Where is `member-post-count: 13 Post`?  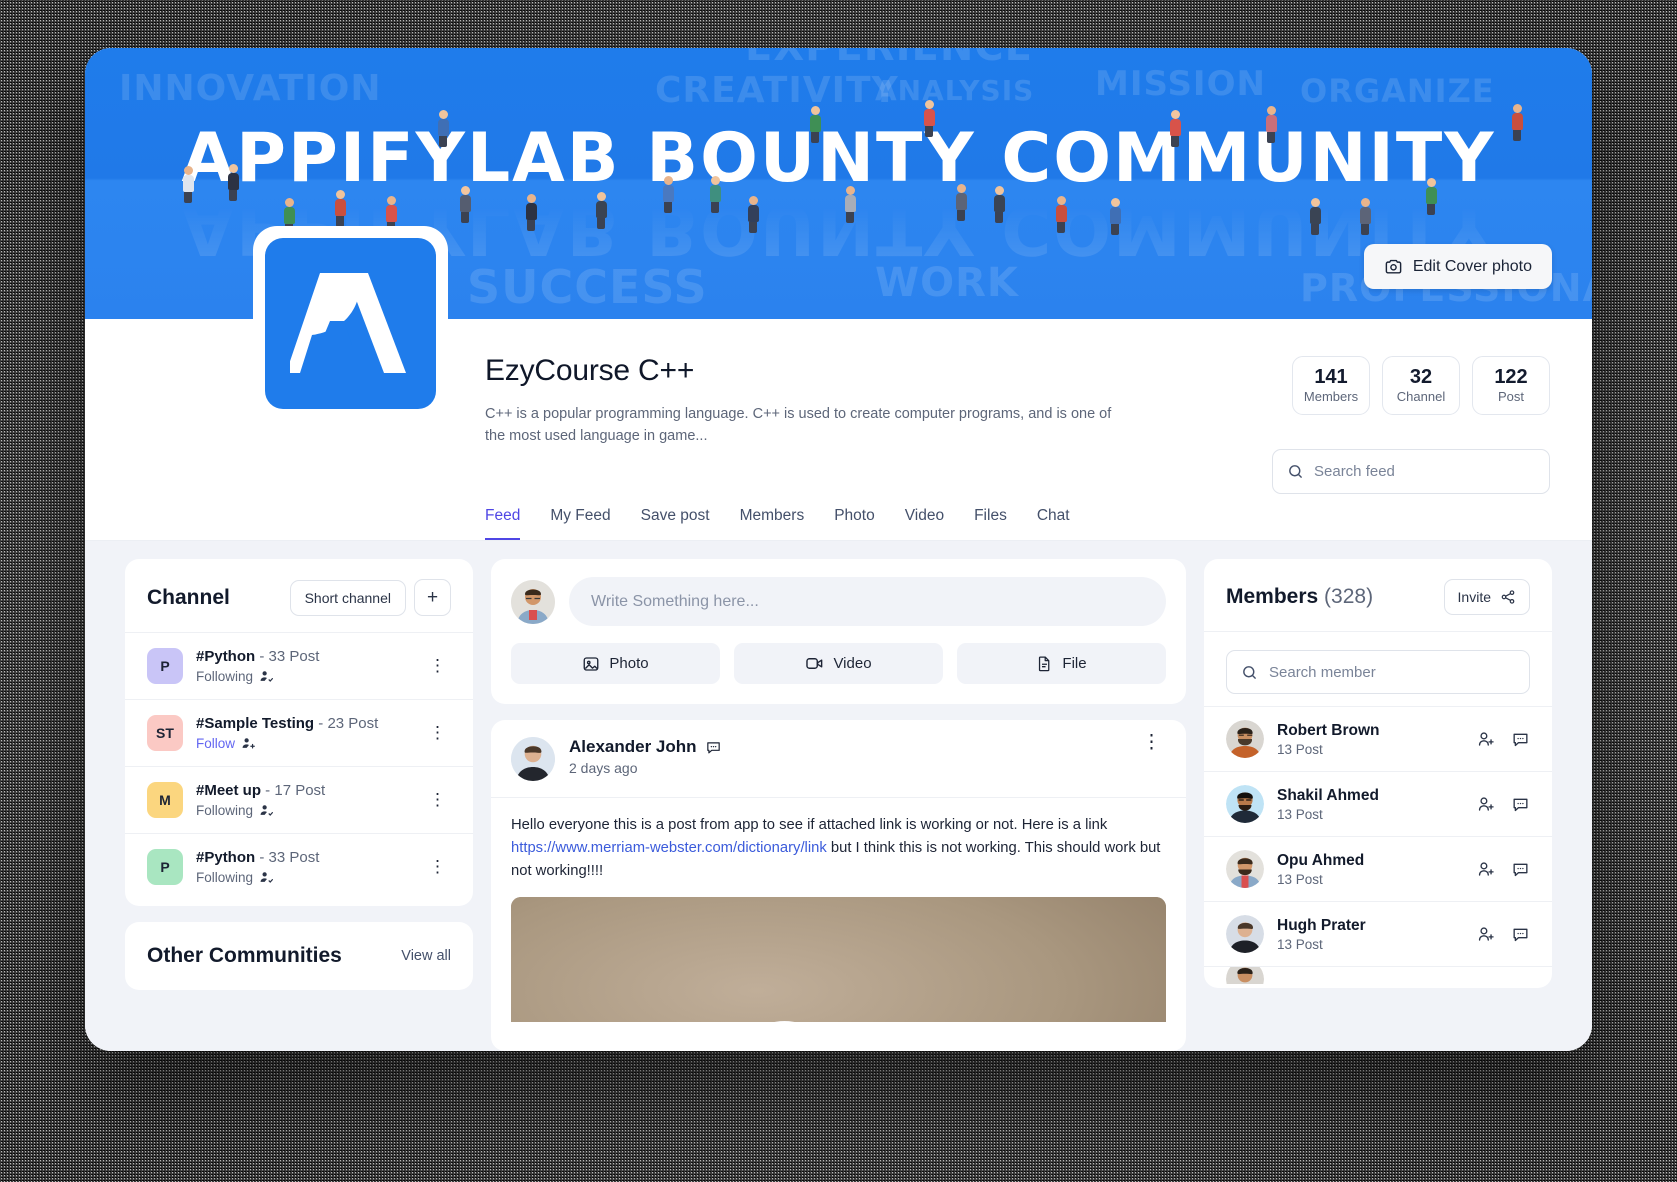 member-post-count: 13 Post is located at coordinates (1300, 944).